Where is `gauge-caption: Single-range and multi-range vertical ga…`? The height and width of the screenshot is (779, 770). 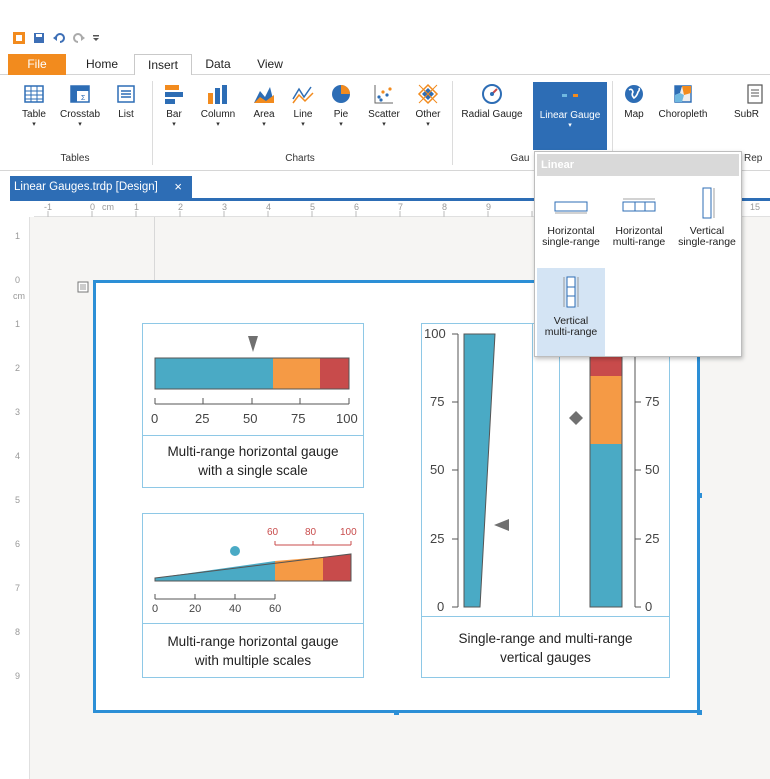 gauge-caption: Single-range and multi-range vertical ga… is located at coordinates (545, 647).